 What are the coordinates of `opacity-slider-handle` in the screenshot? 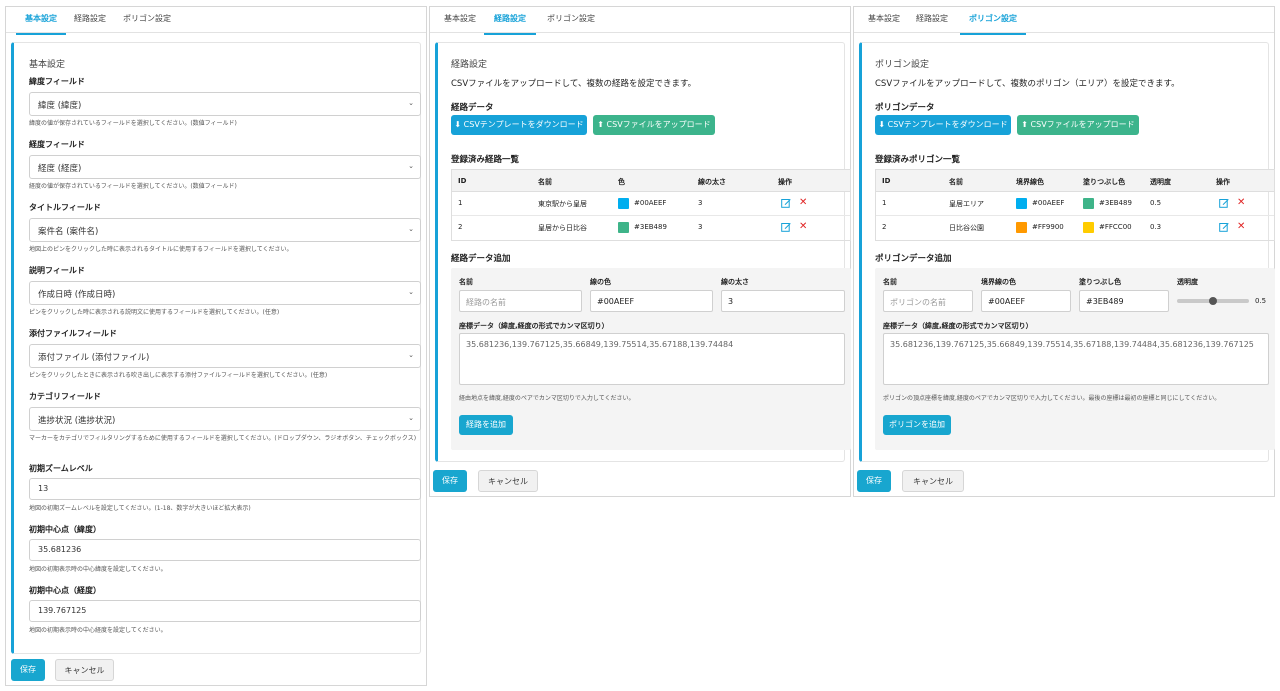 It's located at (1213, 301).